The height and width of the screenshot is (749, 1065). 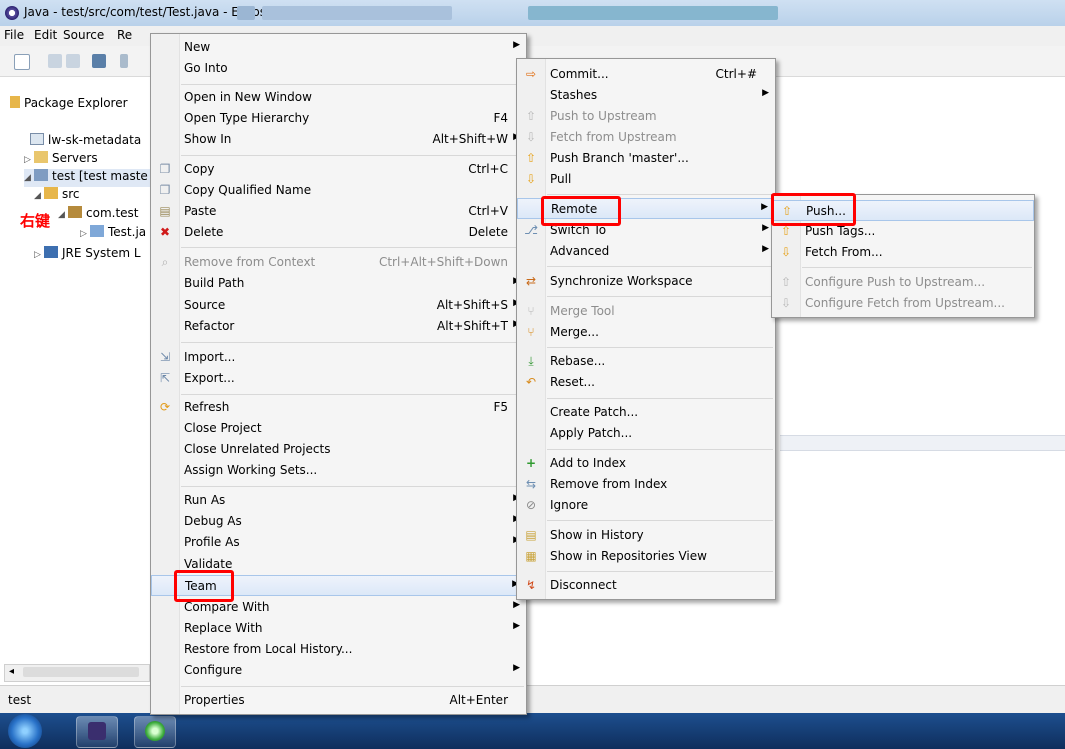 What do you see at coordinates (338, 47) in the screenshot?
I see `menu-item-new: New ▶` at bounding box center [338, 47].